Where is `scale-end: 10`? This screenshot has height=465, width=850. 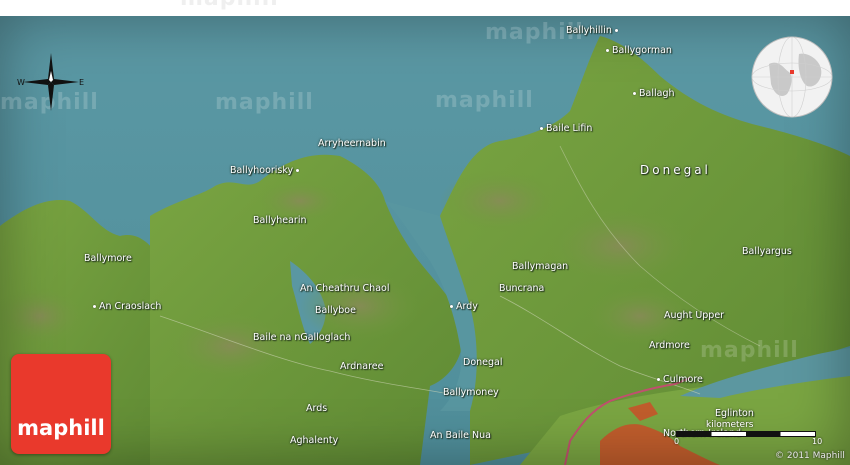 scale-end: 10 is located at coordinates (817, 441).